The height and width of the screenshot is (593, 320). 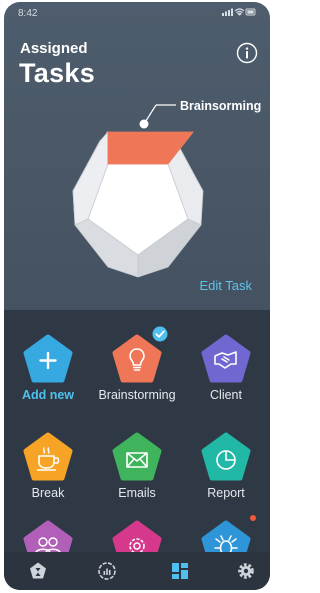 I want to click on callout-dot, so click(x=144, y=124).